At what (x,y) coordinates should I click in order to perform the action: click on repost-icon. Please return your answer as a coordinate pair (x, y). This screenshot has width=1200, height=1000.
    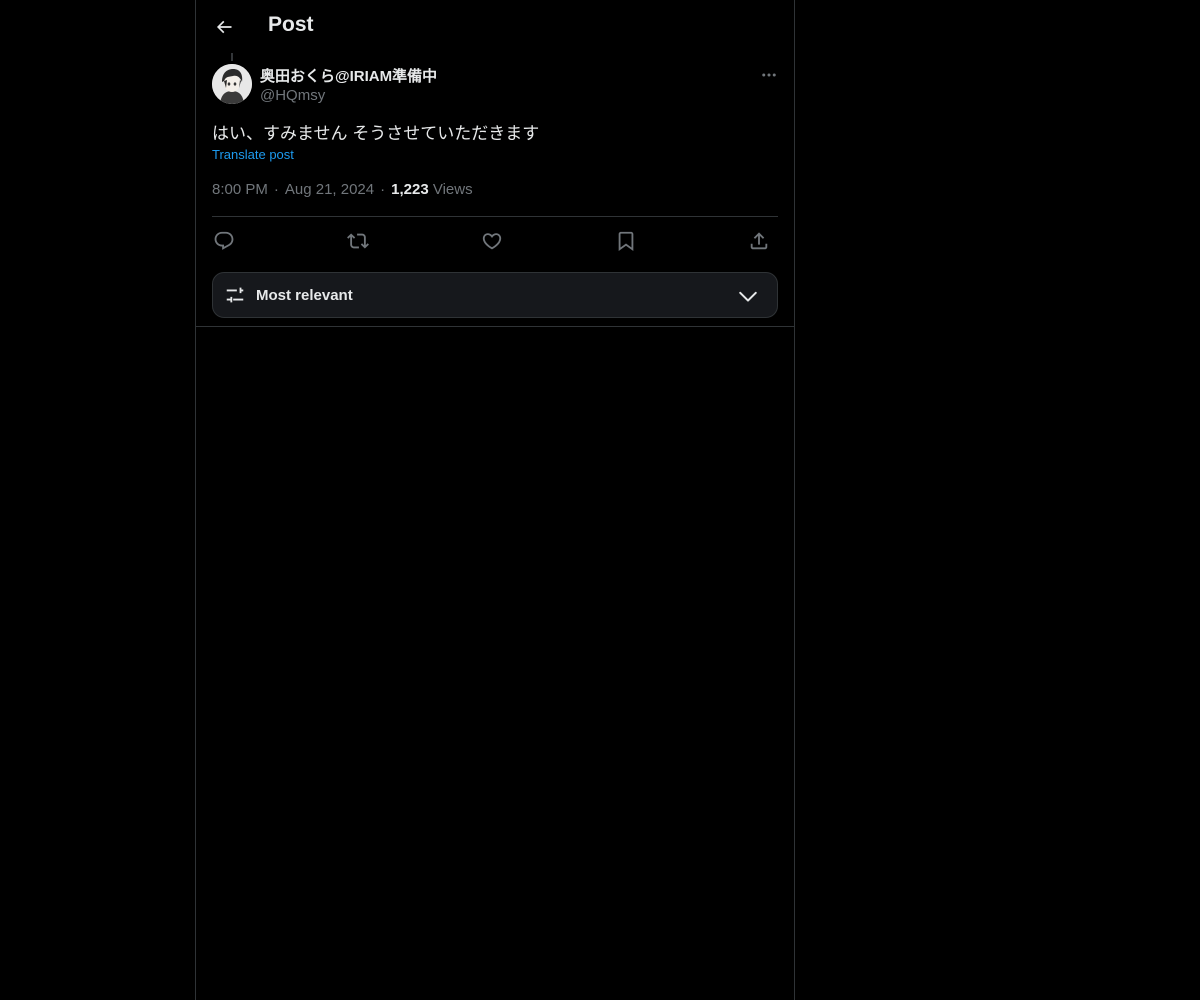
    Looking at the image, I should click on (358, 241).